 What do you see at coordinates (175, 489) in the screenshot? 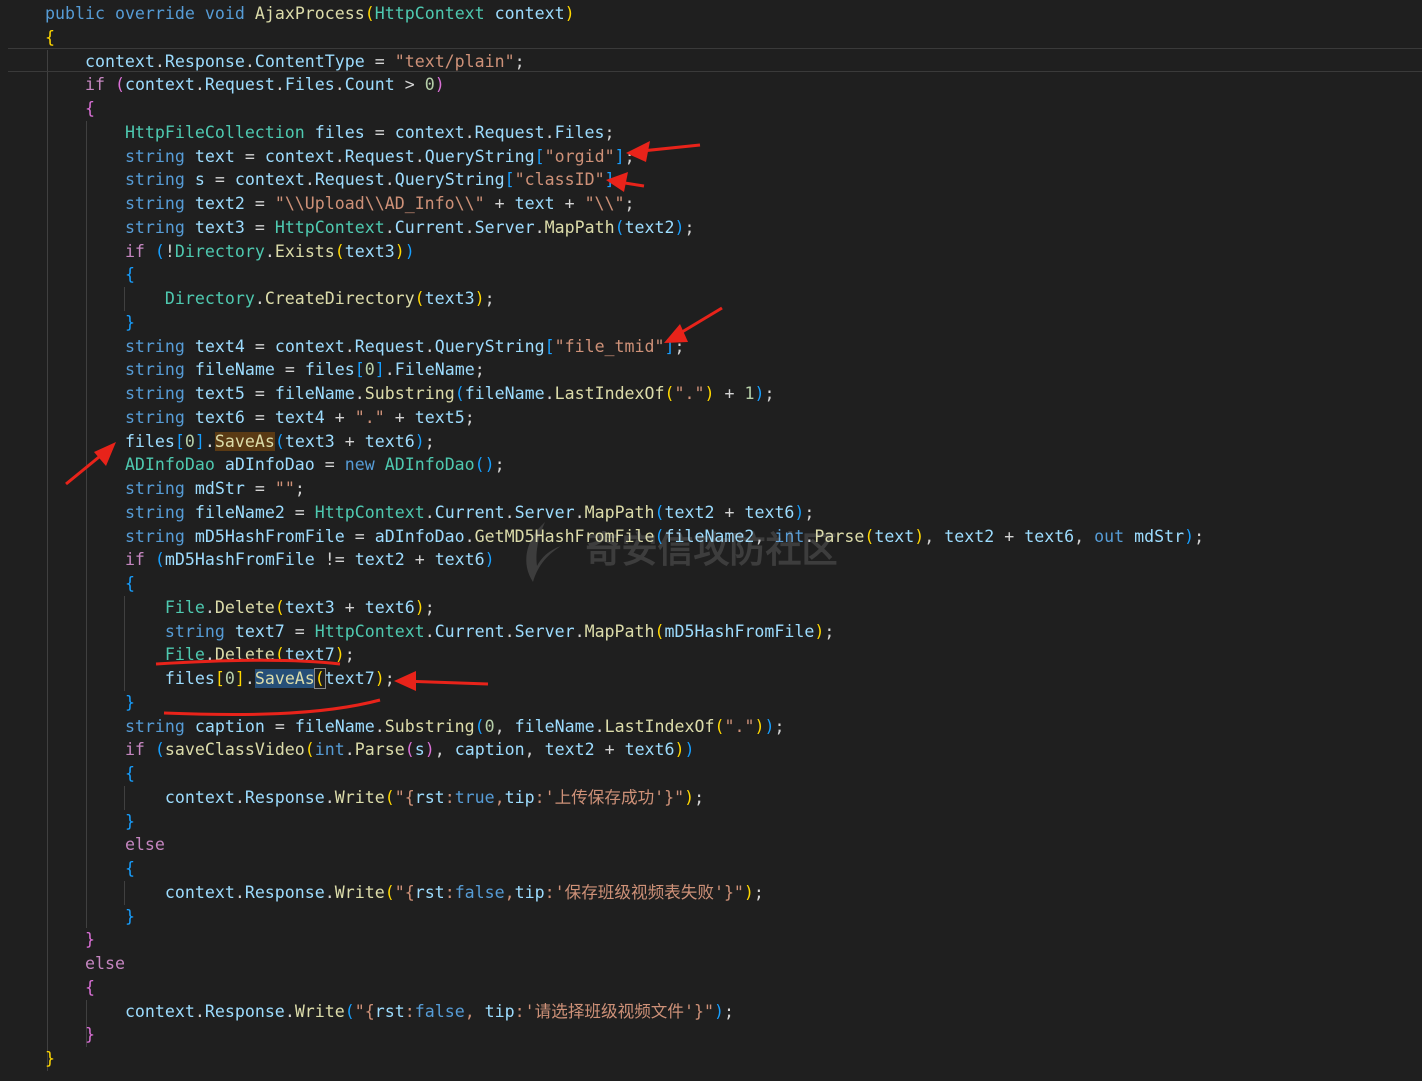
I see `code-line: string mdStr = "";` at bounding box center [175, 489].